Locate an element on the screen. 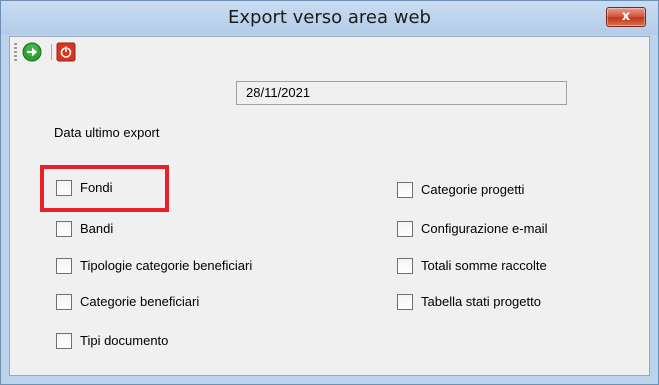 The height and width of the screenshot is (385, 659). title-bar: Export verso area web x is located at coordinates (329, 18).